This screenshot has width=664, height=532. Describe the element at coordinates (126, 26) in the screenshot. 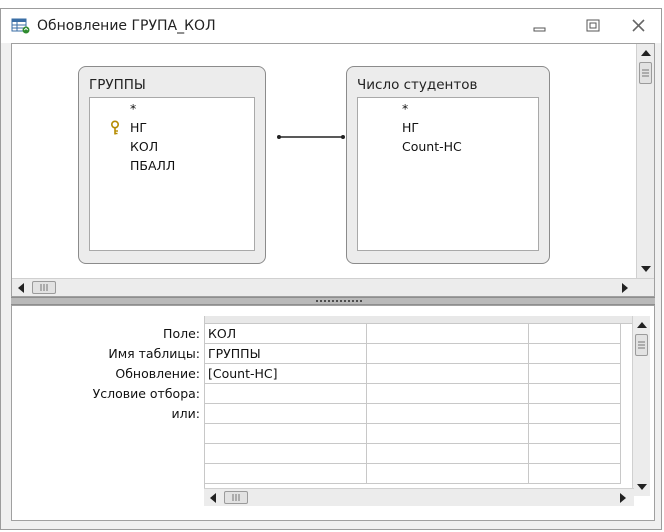

I see `window-title: Обновление ГРУПА_КОЛ` at that location.